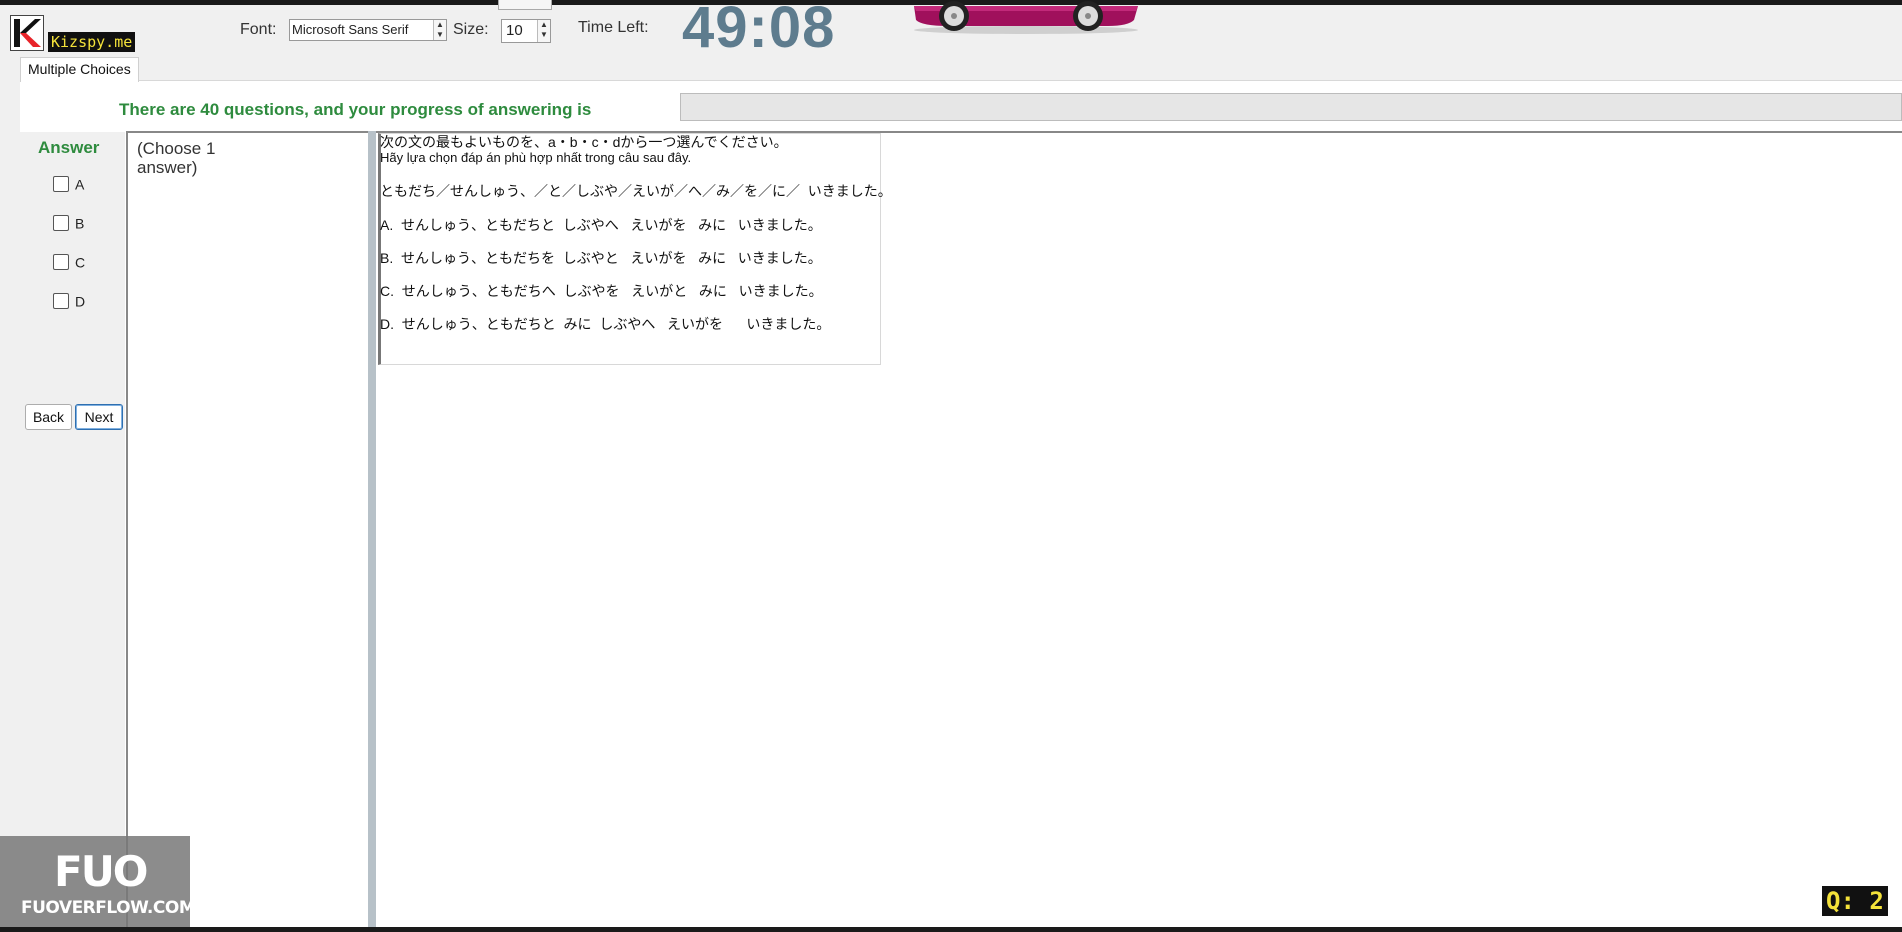 The height and width of the screenshot is (932, 1902). Describe the element at coordinates (350, 29) in the screenshot. I see `font-select-value: Microsoft Sans Serif` at that location.